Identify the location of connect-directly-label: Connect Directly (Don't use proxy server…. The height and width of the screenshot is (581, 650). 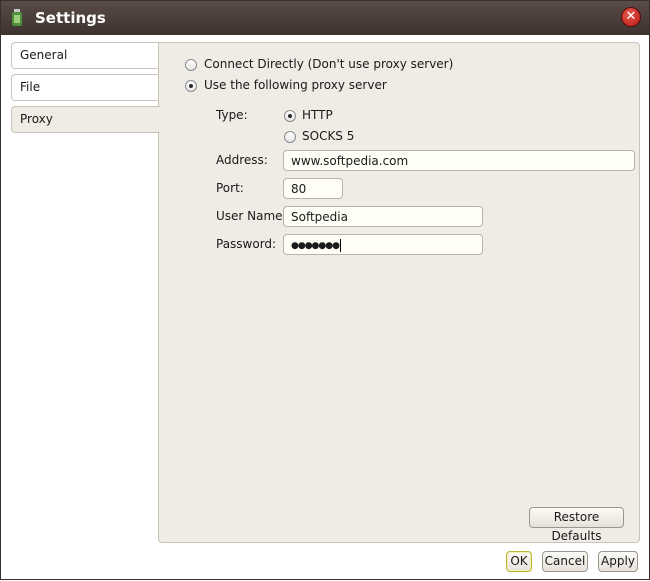
(328, 64).